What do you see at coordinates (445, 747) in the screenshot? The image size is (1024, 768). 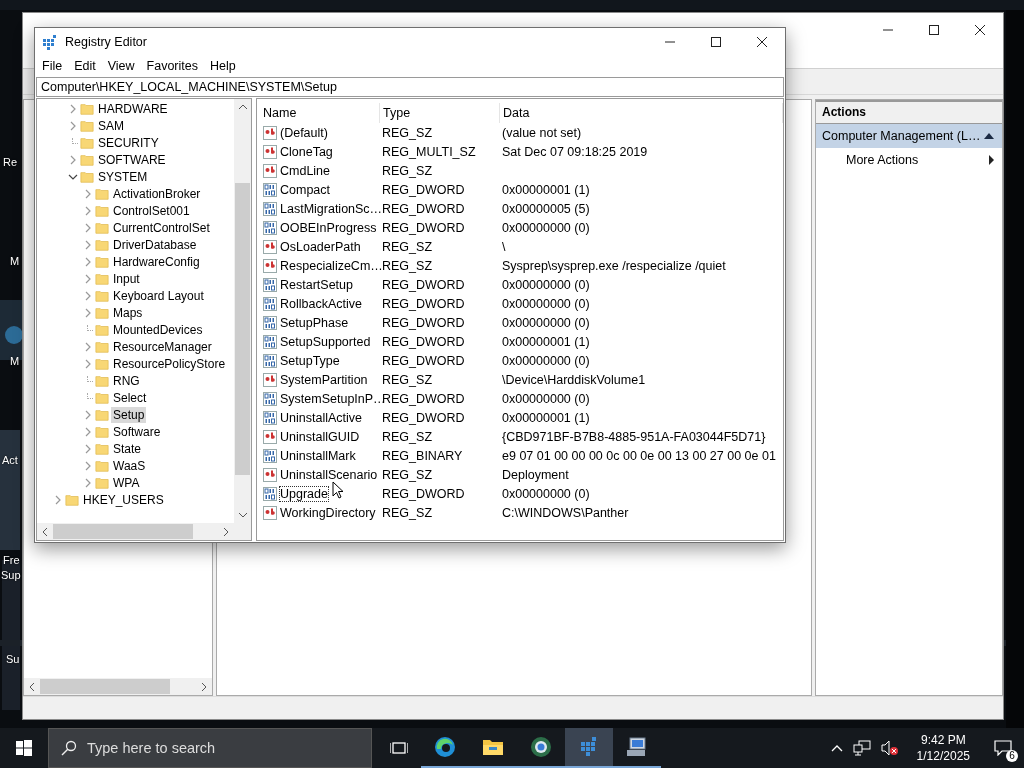 I see `browser-icon` at bounding box center [445, 747].